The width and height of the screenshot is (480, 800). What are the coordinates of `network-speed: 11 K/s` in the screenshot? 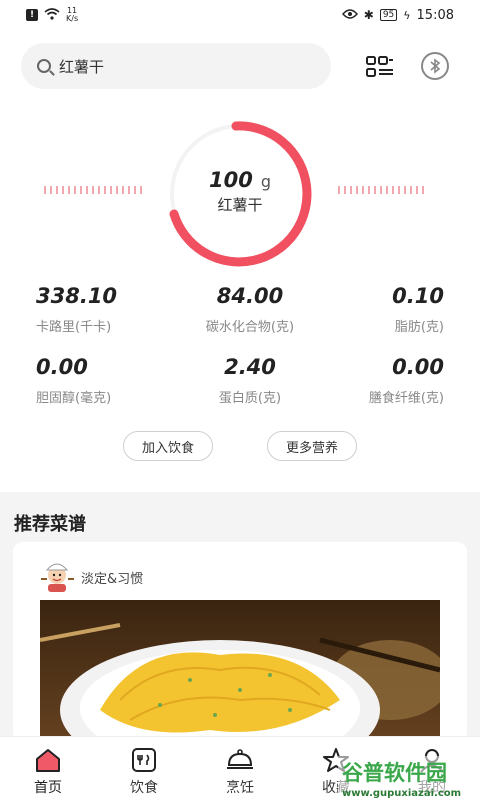 It's located at (72, 15).